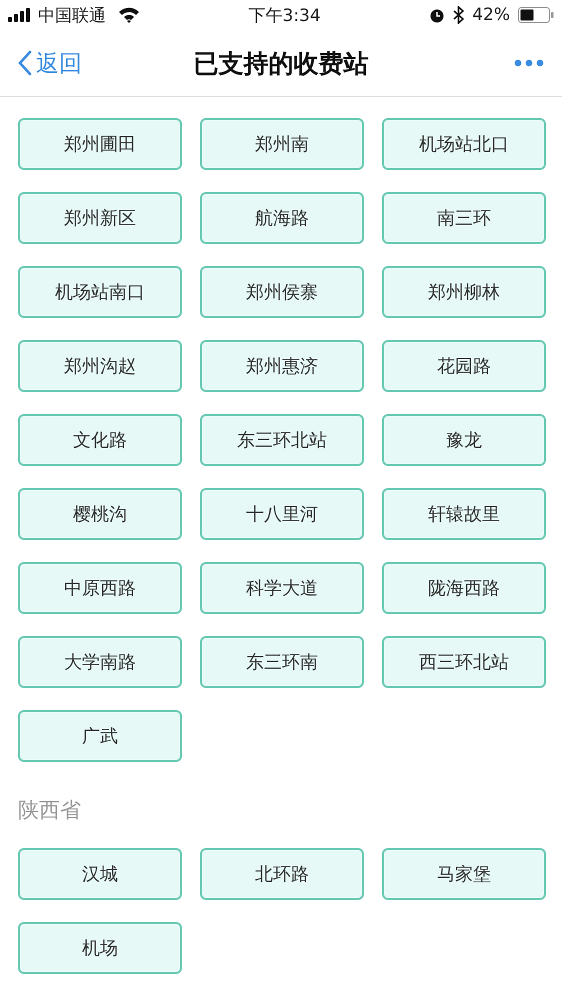  What do you see at coordinates (20, 15) in the screenshot?
I see `signal-icon` at bounding box center [20, 15].